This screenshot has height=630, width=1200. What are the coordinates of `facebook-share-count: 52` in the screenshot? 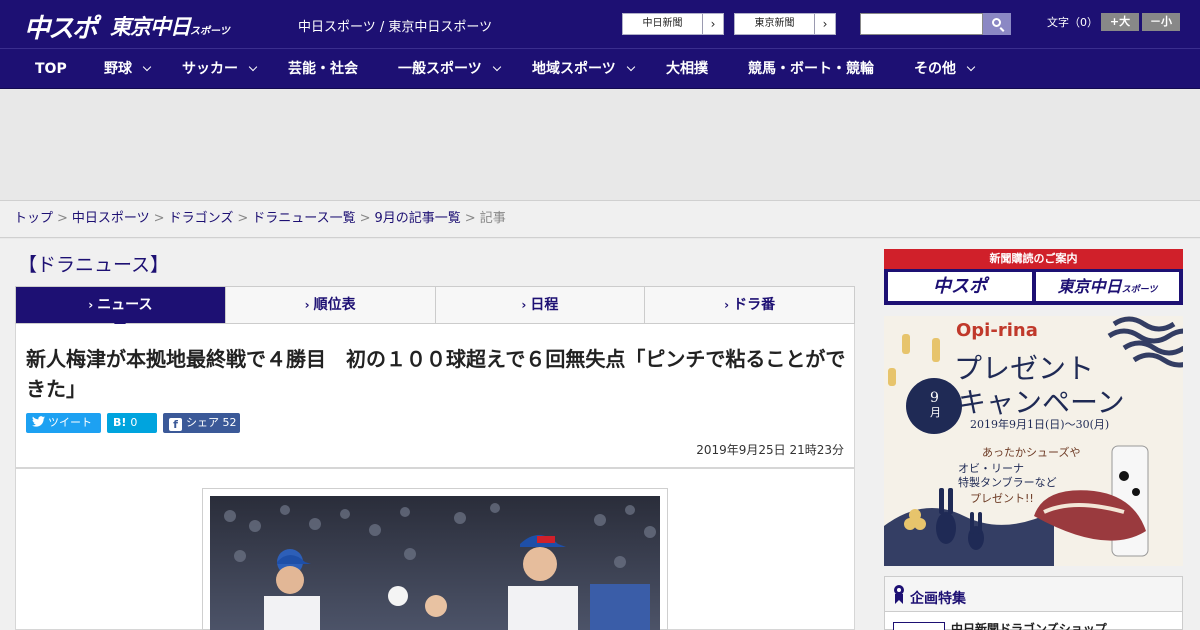 It's located at (229, 422).